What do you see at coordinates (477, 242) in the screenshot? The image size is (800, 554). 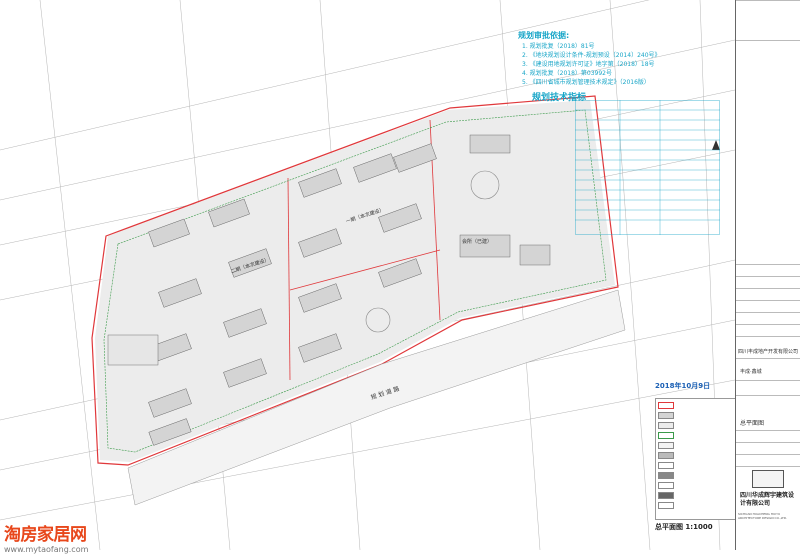 I see `label-club: 会所（已建）` at bounding box center [477, 242].